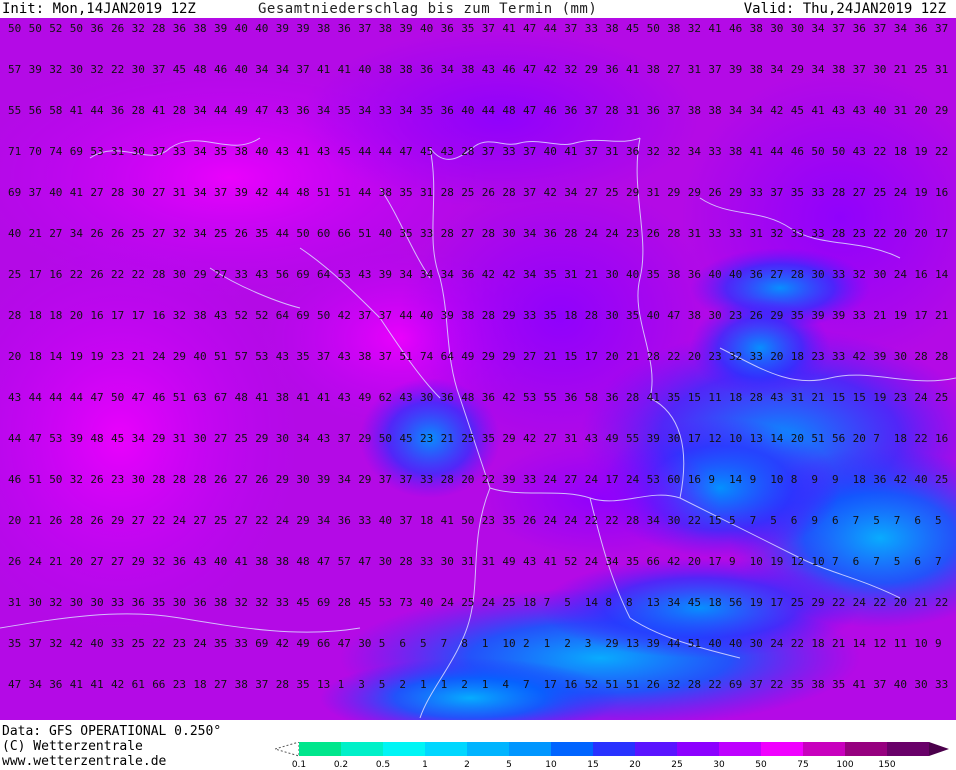 The image size is (956, 770). What do you see at coordinates (938, 643) in the screenshot?
I see `precip-value: 9` at bounding box center [938, 643].